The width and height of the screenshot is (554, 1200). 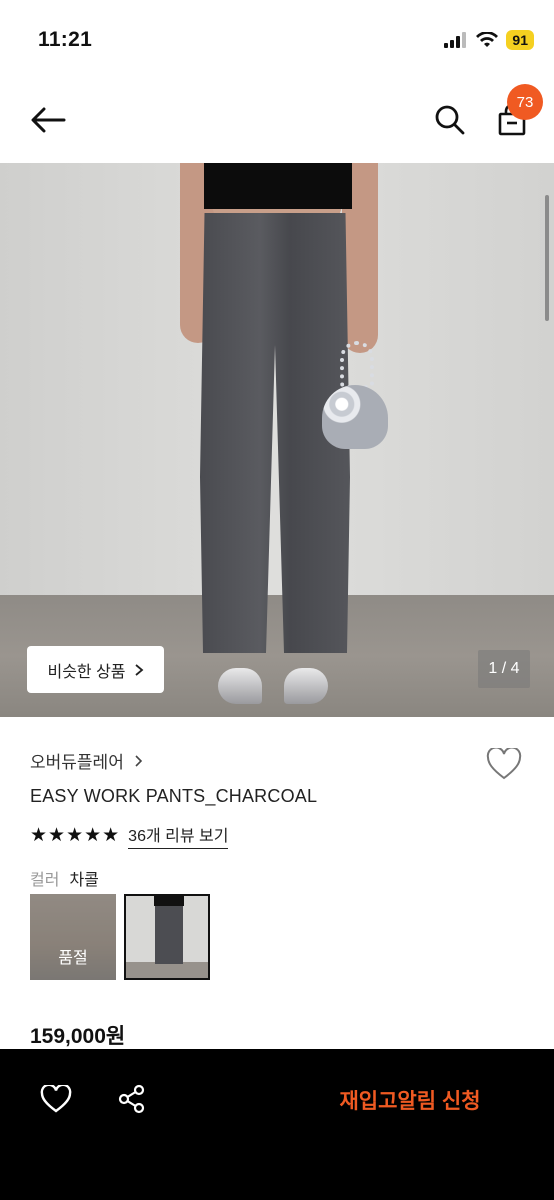 I want to click on top-navigation, so click(x=277, y=121).